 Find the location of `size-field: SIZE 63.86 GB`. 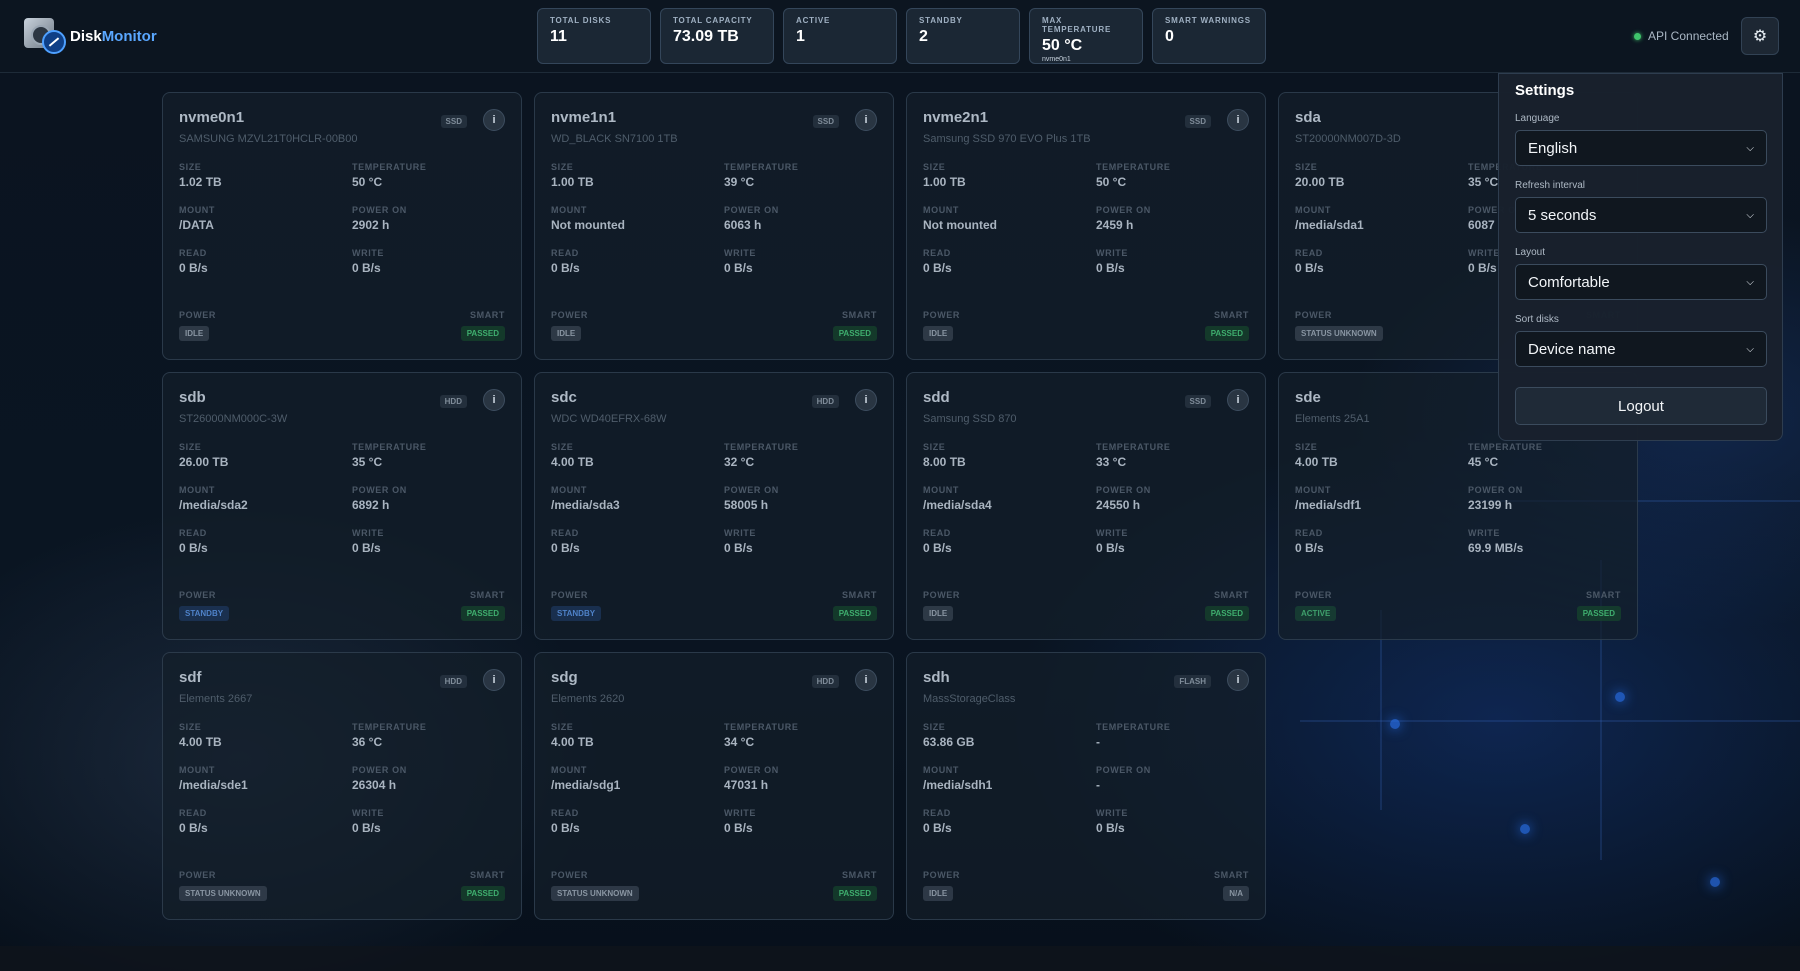

size-field: SIZE 63.86 GB is located at coordinates (1003, 735).